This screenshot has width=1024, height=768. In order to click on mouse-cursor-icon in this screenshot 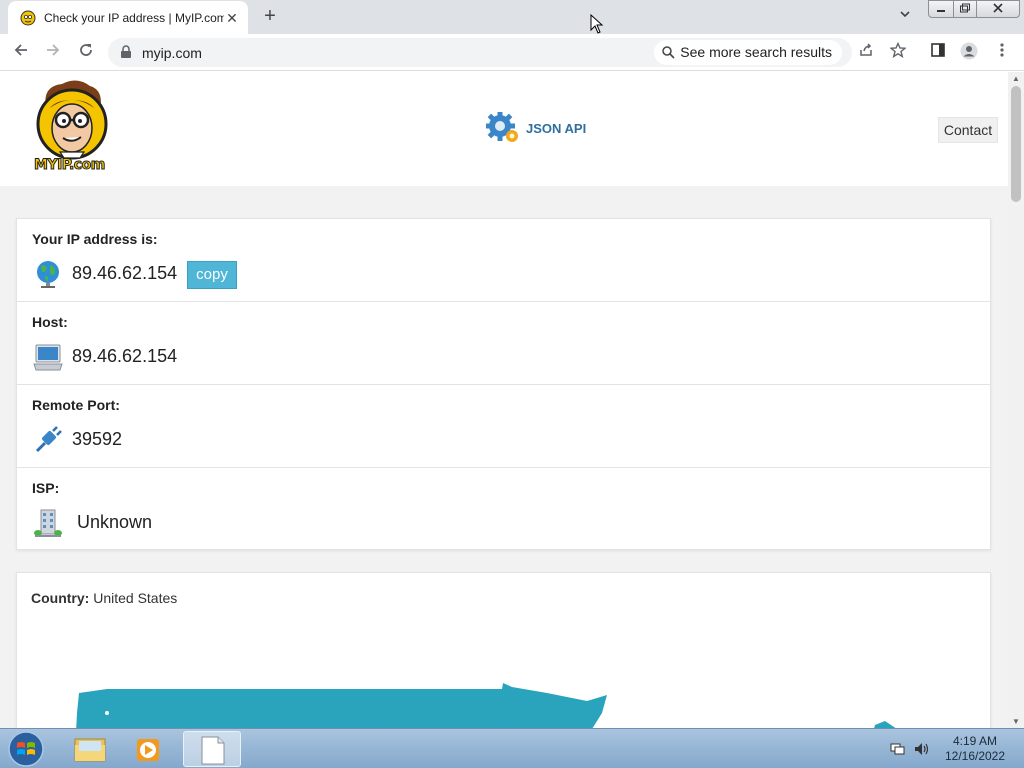, I will do `click(597, 24)`.